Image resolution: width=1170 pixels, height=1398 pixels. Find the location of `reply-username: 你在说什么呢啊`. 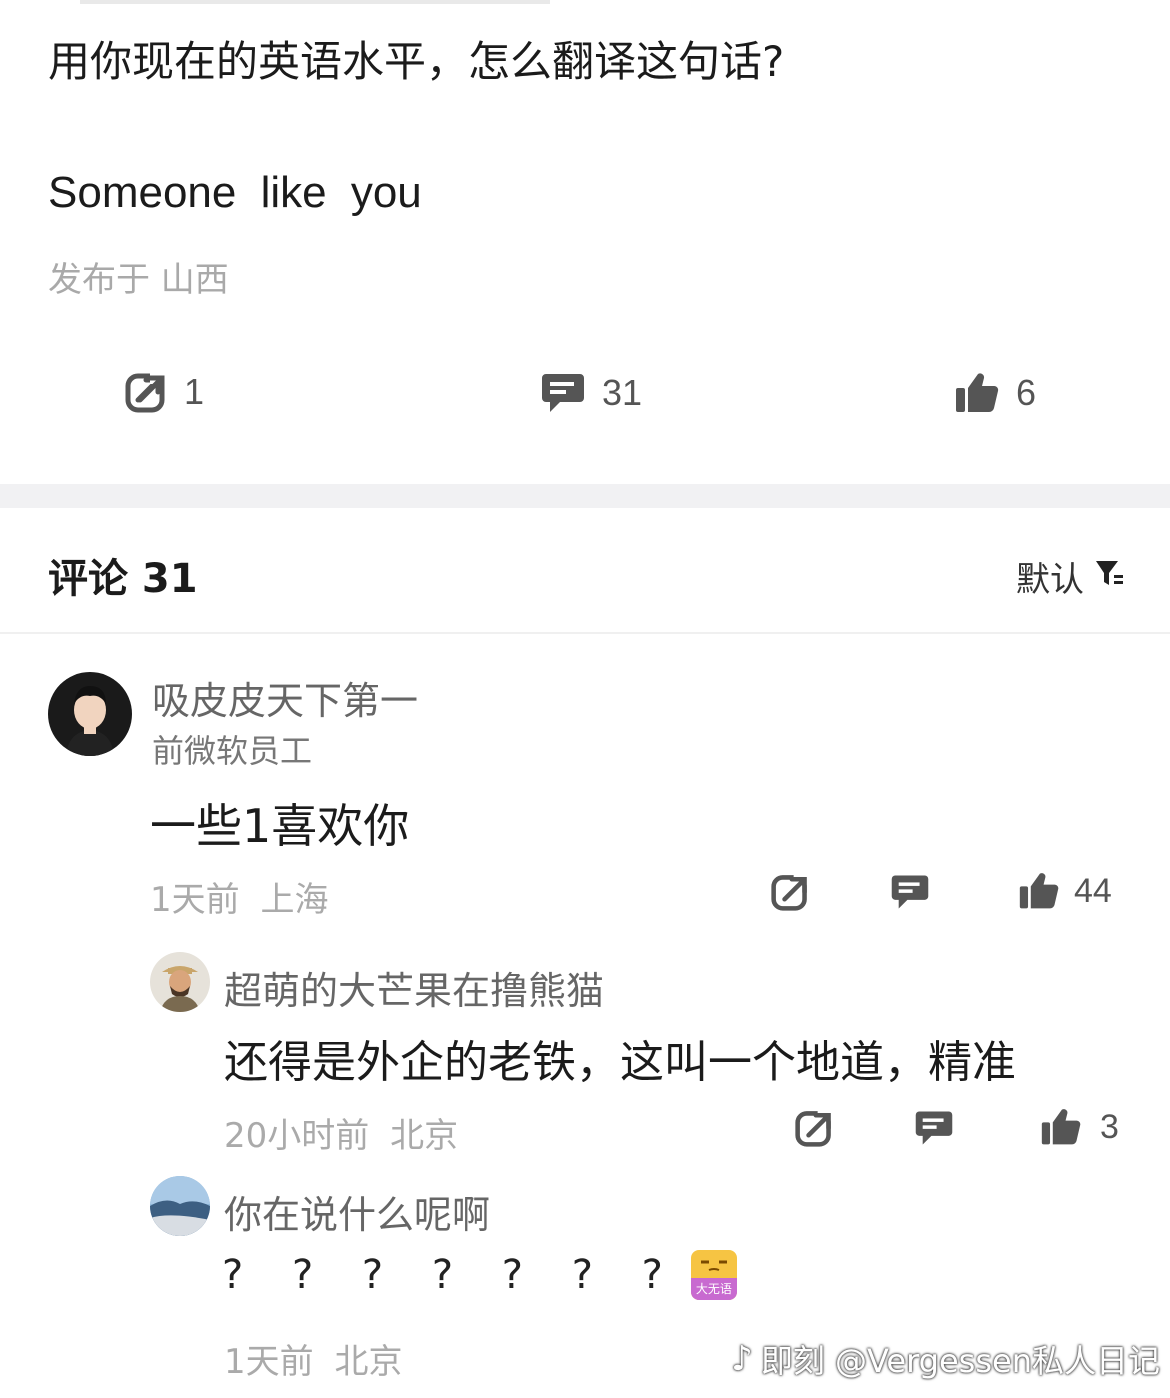

reply-username: 你在说什么呢啊 is located at coordinates (357, 1211).